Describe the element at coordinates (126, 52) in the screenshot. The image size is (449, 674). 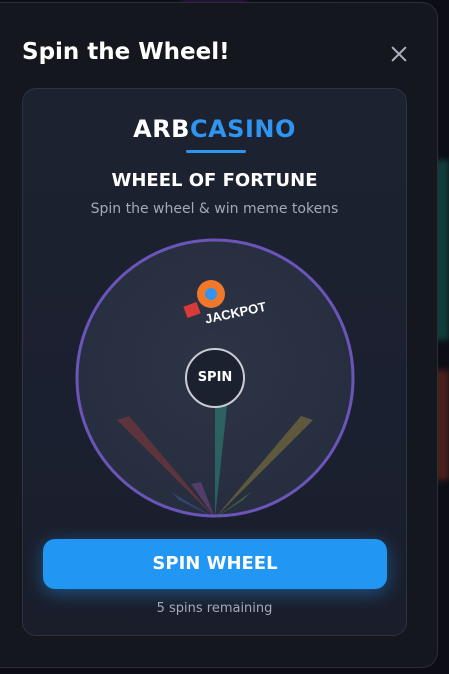
I see `modal-title: Spin the Wheel!` at that location.